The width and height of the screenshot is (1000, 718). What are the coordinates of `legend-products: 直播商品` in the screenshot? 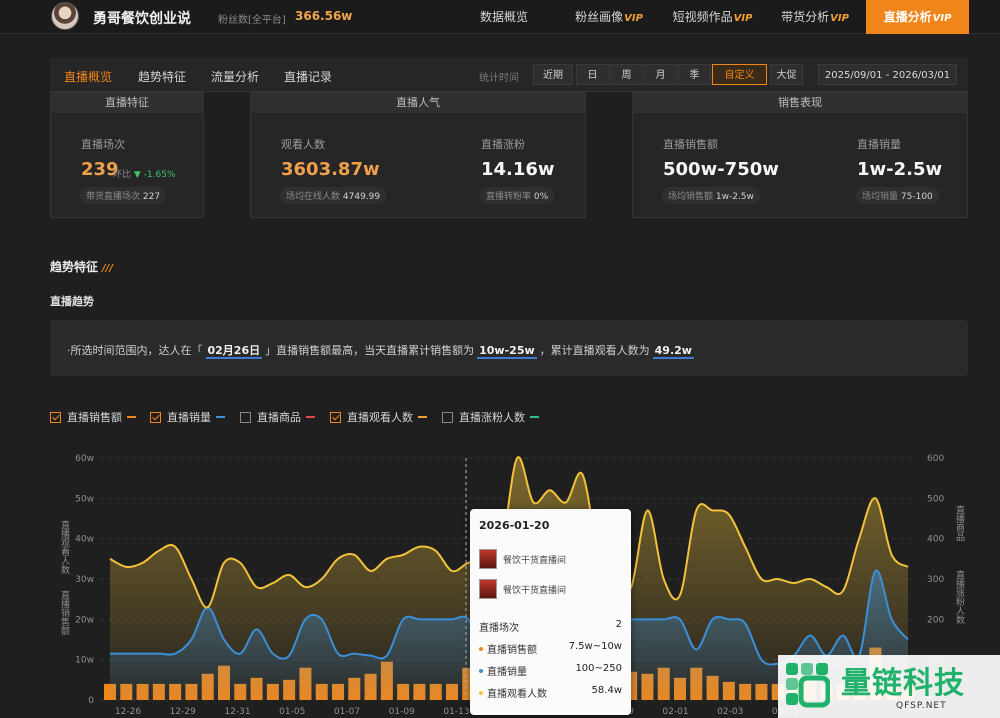 It's located at (277, 417).